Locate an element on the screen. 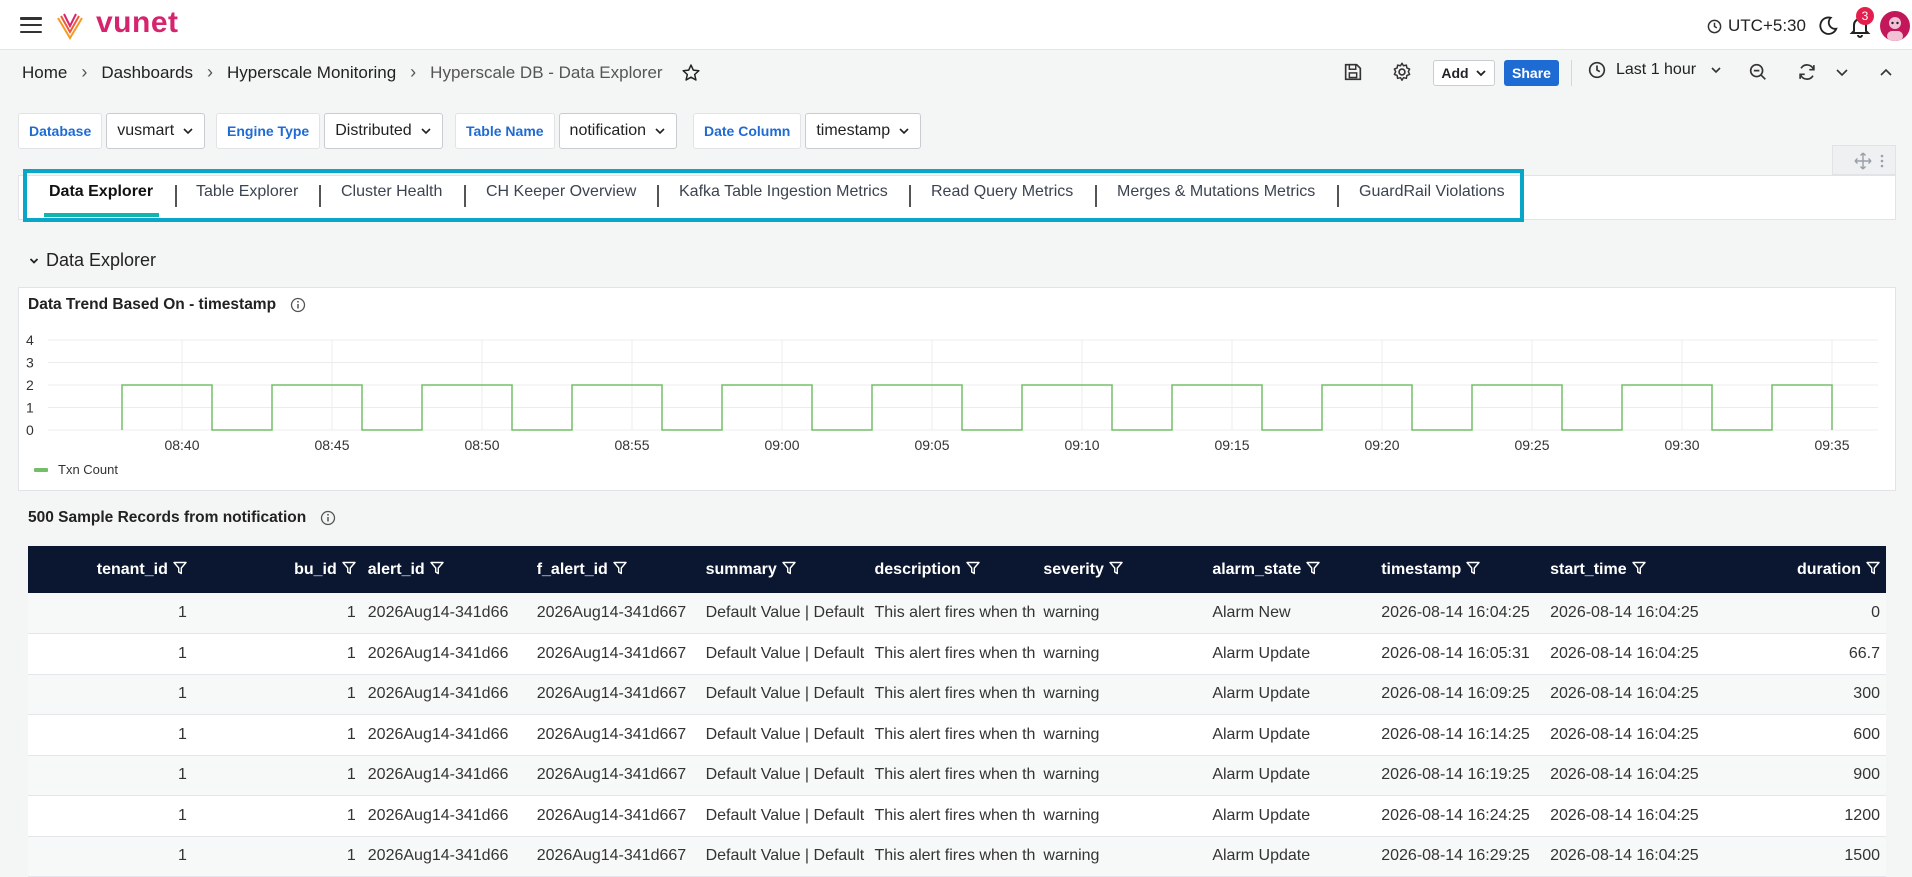  cell-timestamp: 2026-08-14 16:19:25 is located at coordinates (1460, 775).